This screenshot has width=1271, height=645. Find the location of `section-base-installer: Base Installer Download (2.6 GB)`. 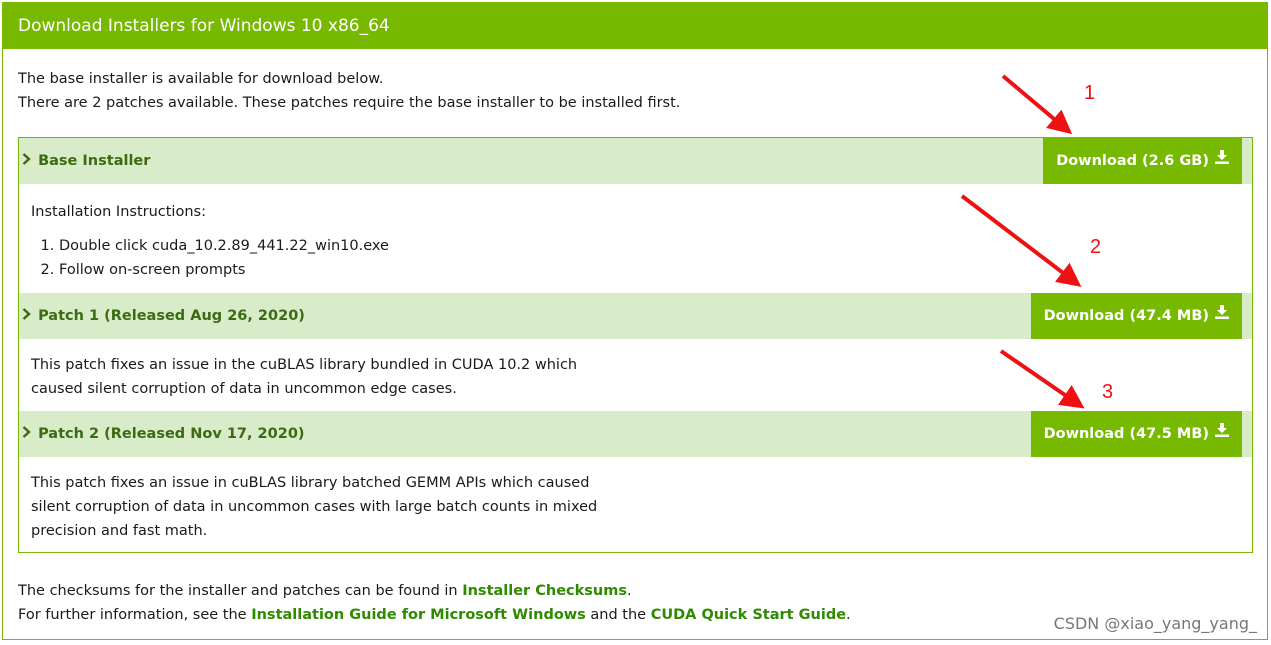

section-base-installer: Base Installer Download (2.6 GB) is located at coordinates (635, 161).